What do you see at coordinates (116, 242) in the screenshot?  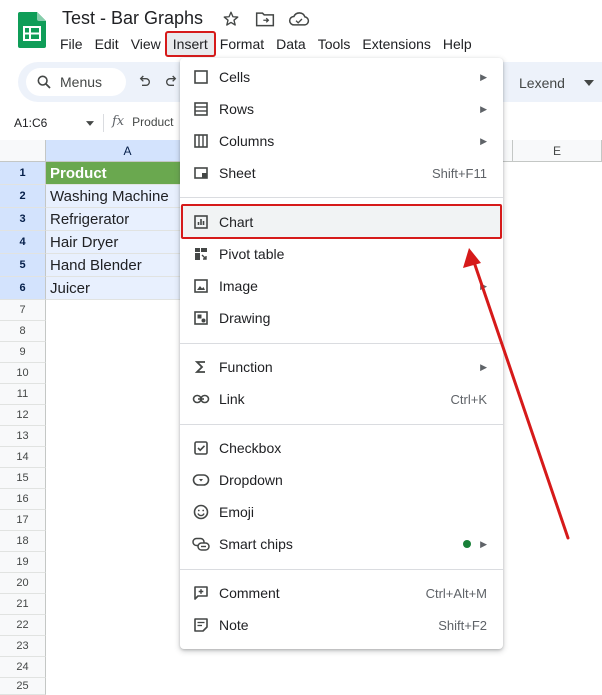 I see `cell-a4: Hair Dryer` at bounding box center [116, 242].